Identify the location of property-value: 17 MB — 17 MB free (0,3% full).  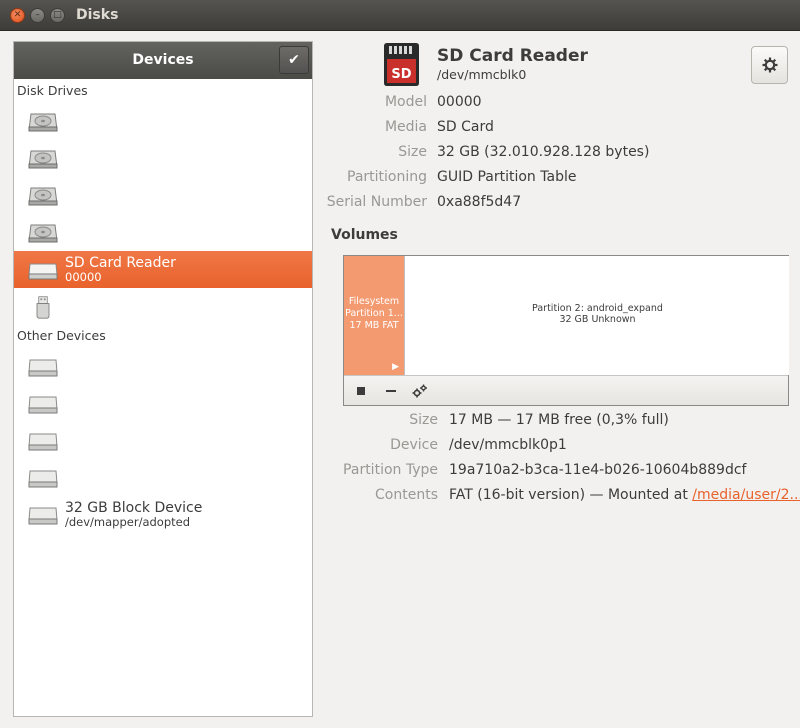
(559, 420).